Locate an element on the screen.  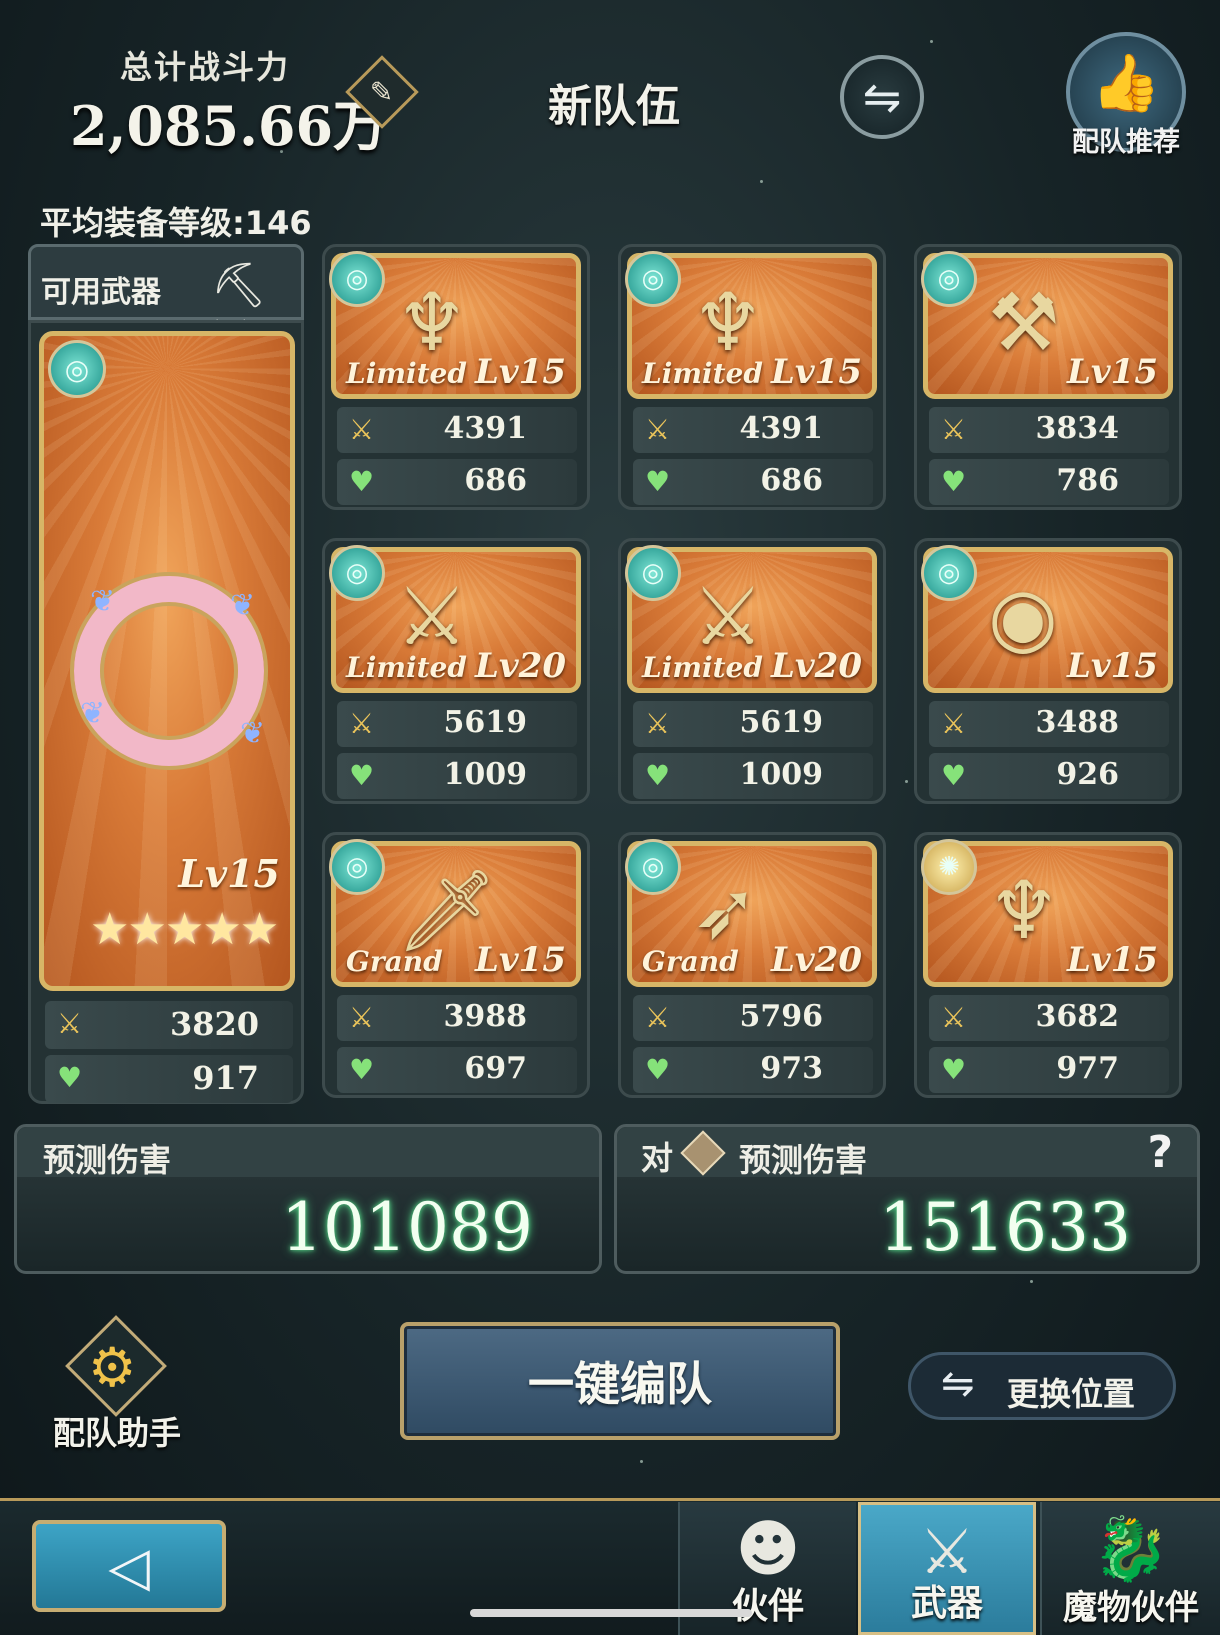
hp-stat: ♥ 977 is located at coordinates (1049, 1070).